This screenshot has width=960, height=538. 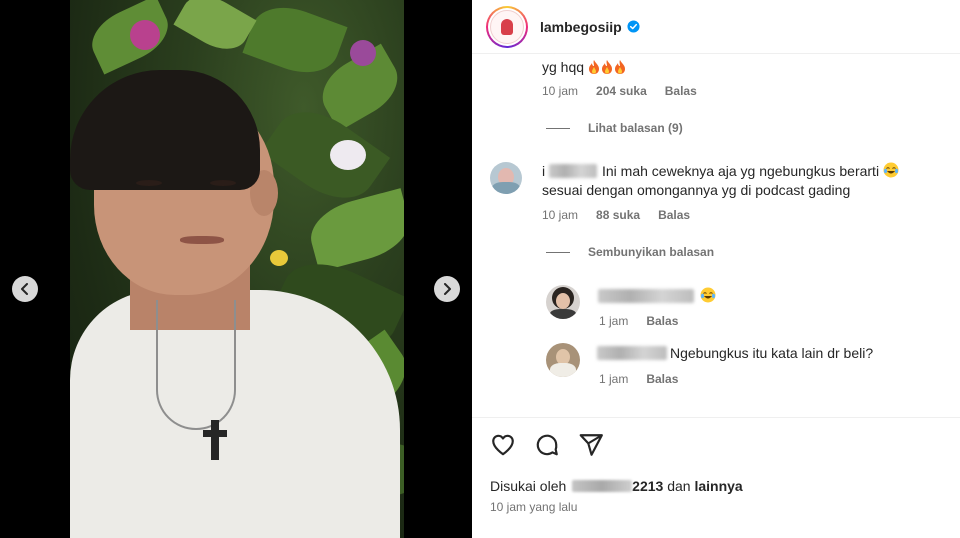 What do you see at coordinates (621, 91) in the screenshot?
I see `comment-likes: 204 suka` at bounding box center [621, 91].